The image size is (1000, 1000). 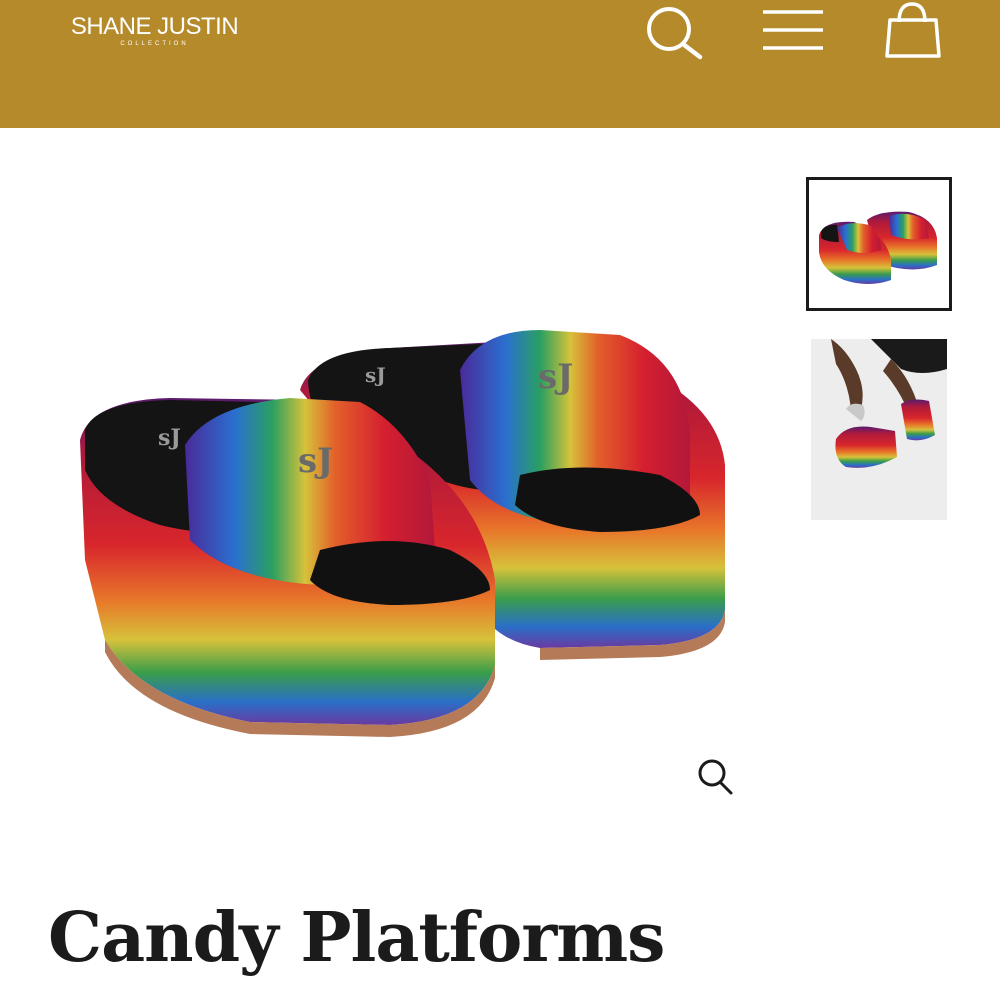 I want to click on brand-logo-name: SHANE JUSTIN, so click(x=154, y=26).